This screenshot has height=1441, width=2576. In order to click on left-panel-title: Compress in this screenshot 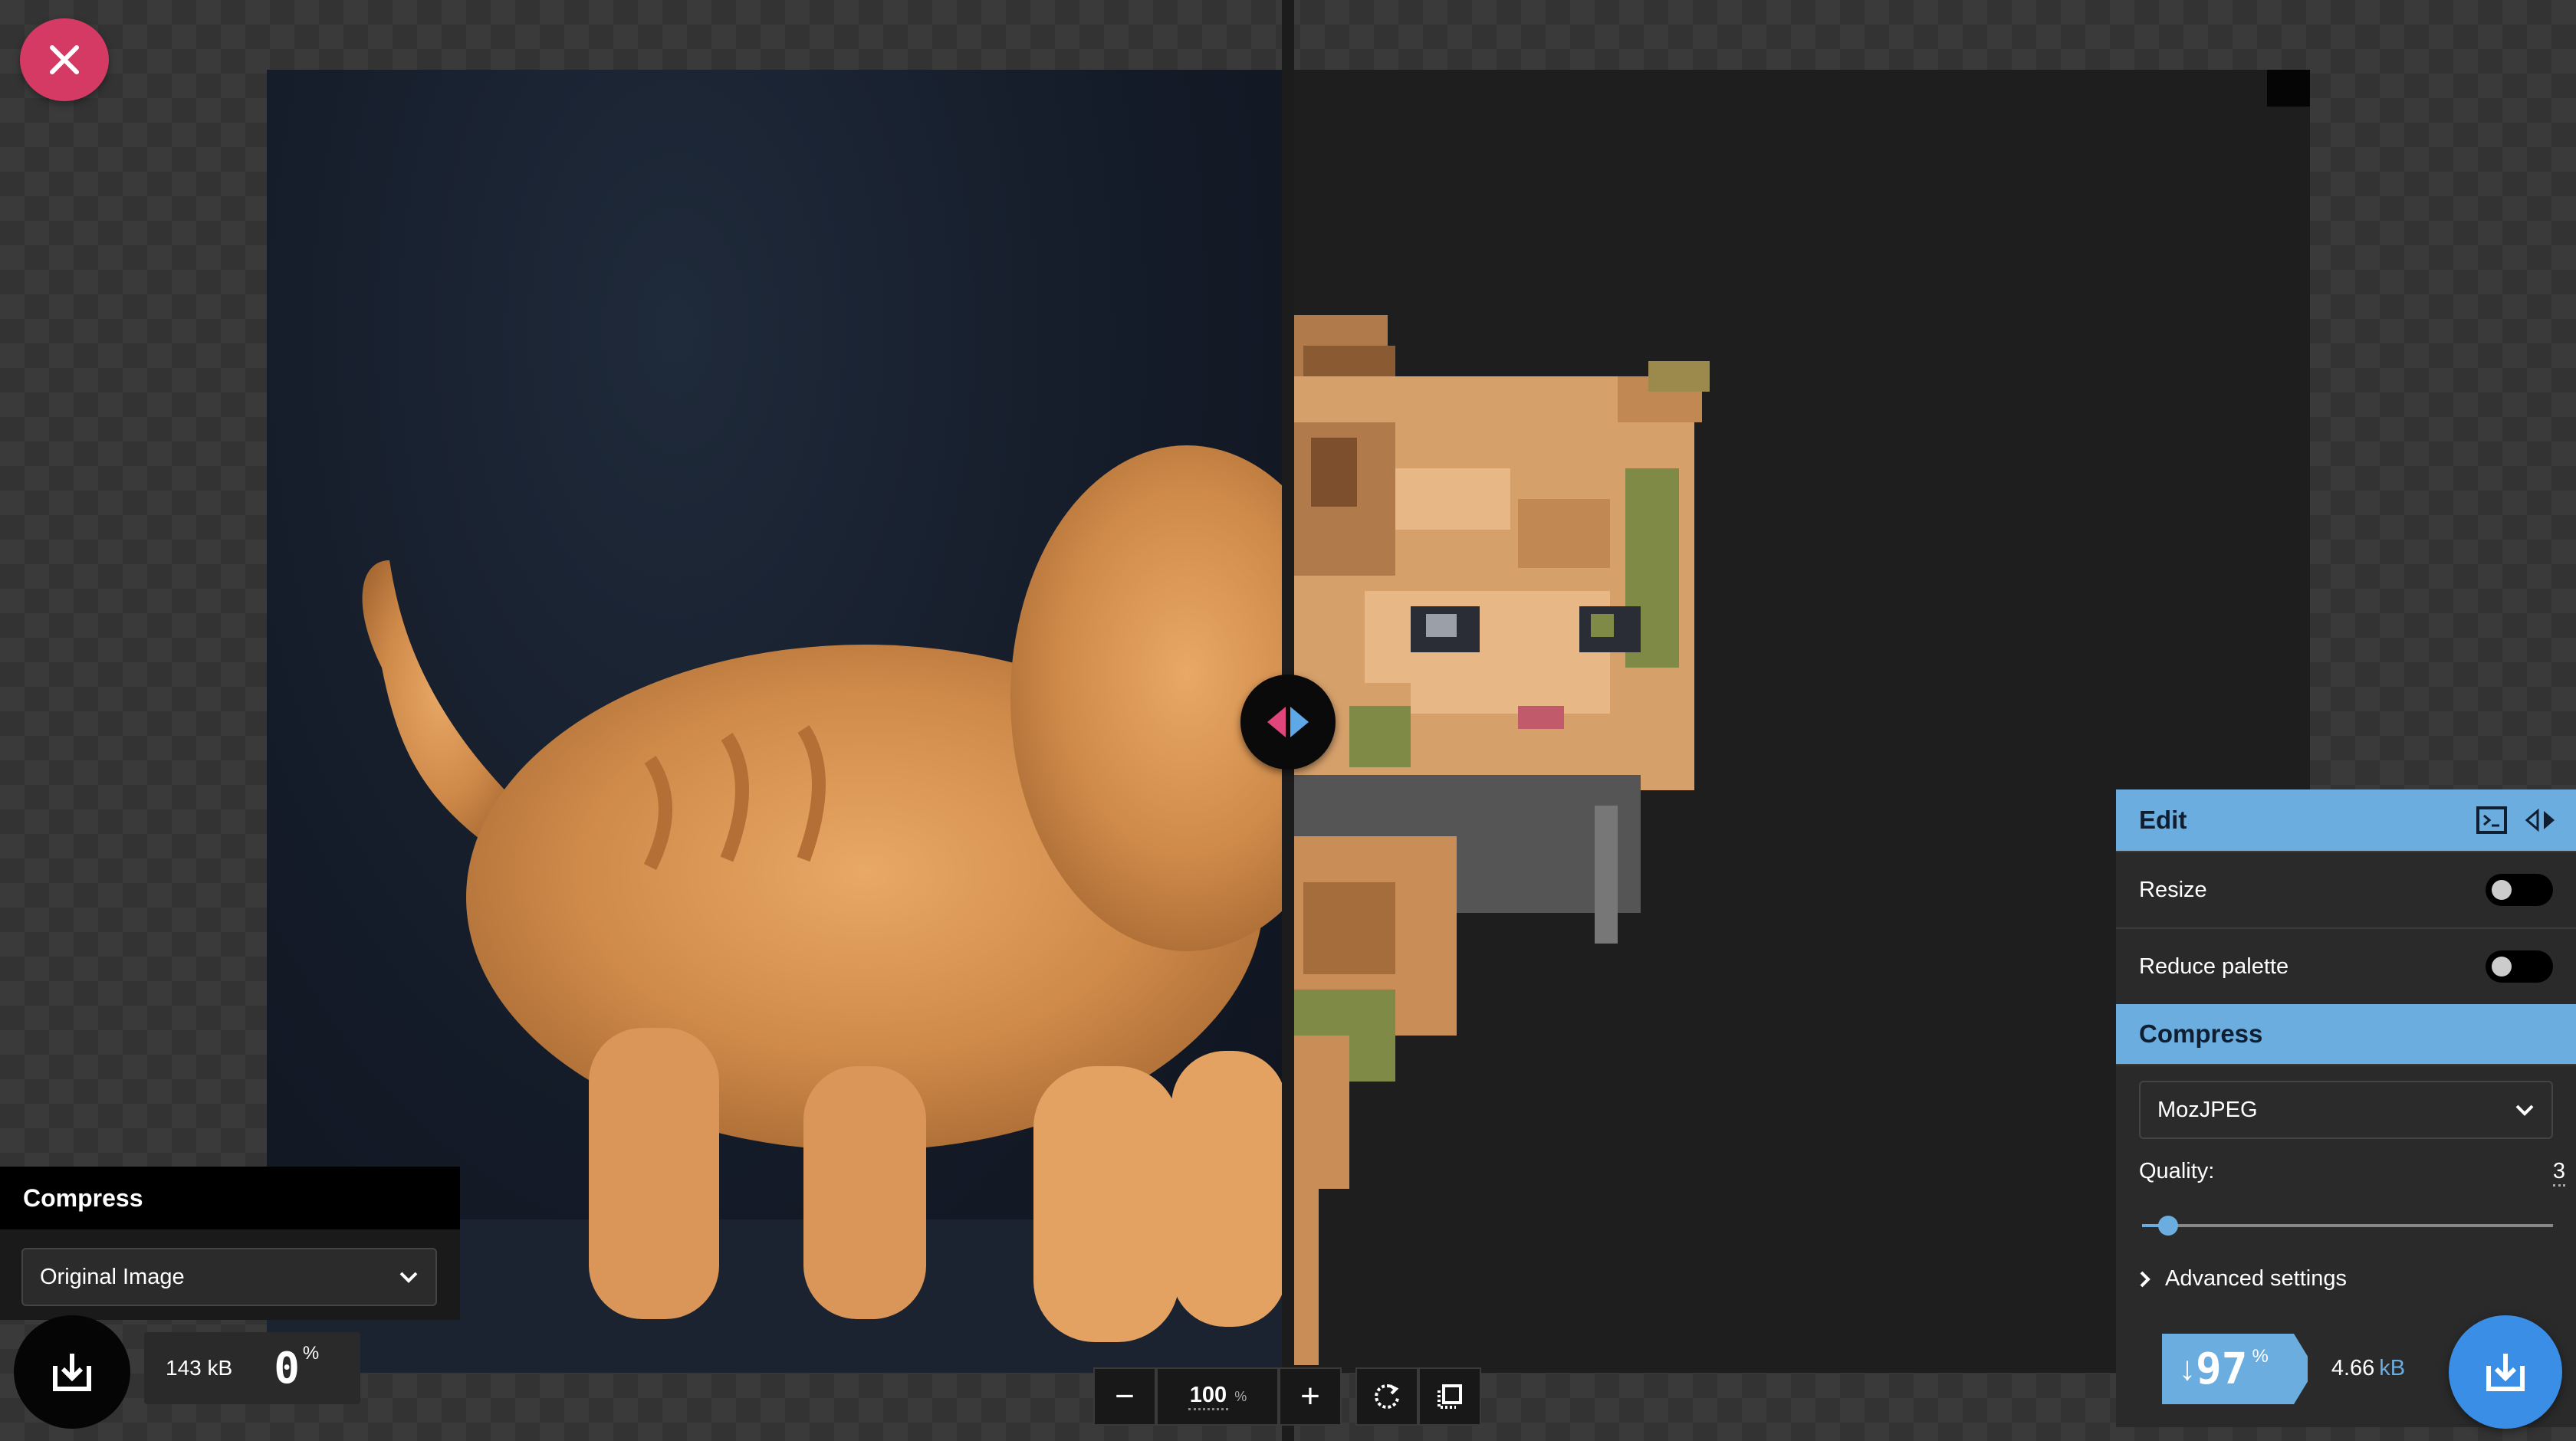, I will do `click(230, 1198)`.